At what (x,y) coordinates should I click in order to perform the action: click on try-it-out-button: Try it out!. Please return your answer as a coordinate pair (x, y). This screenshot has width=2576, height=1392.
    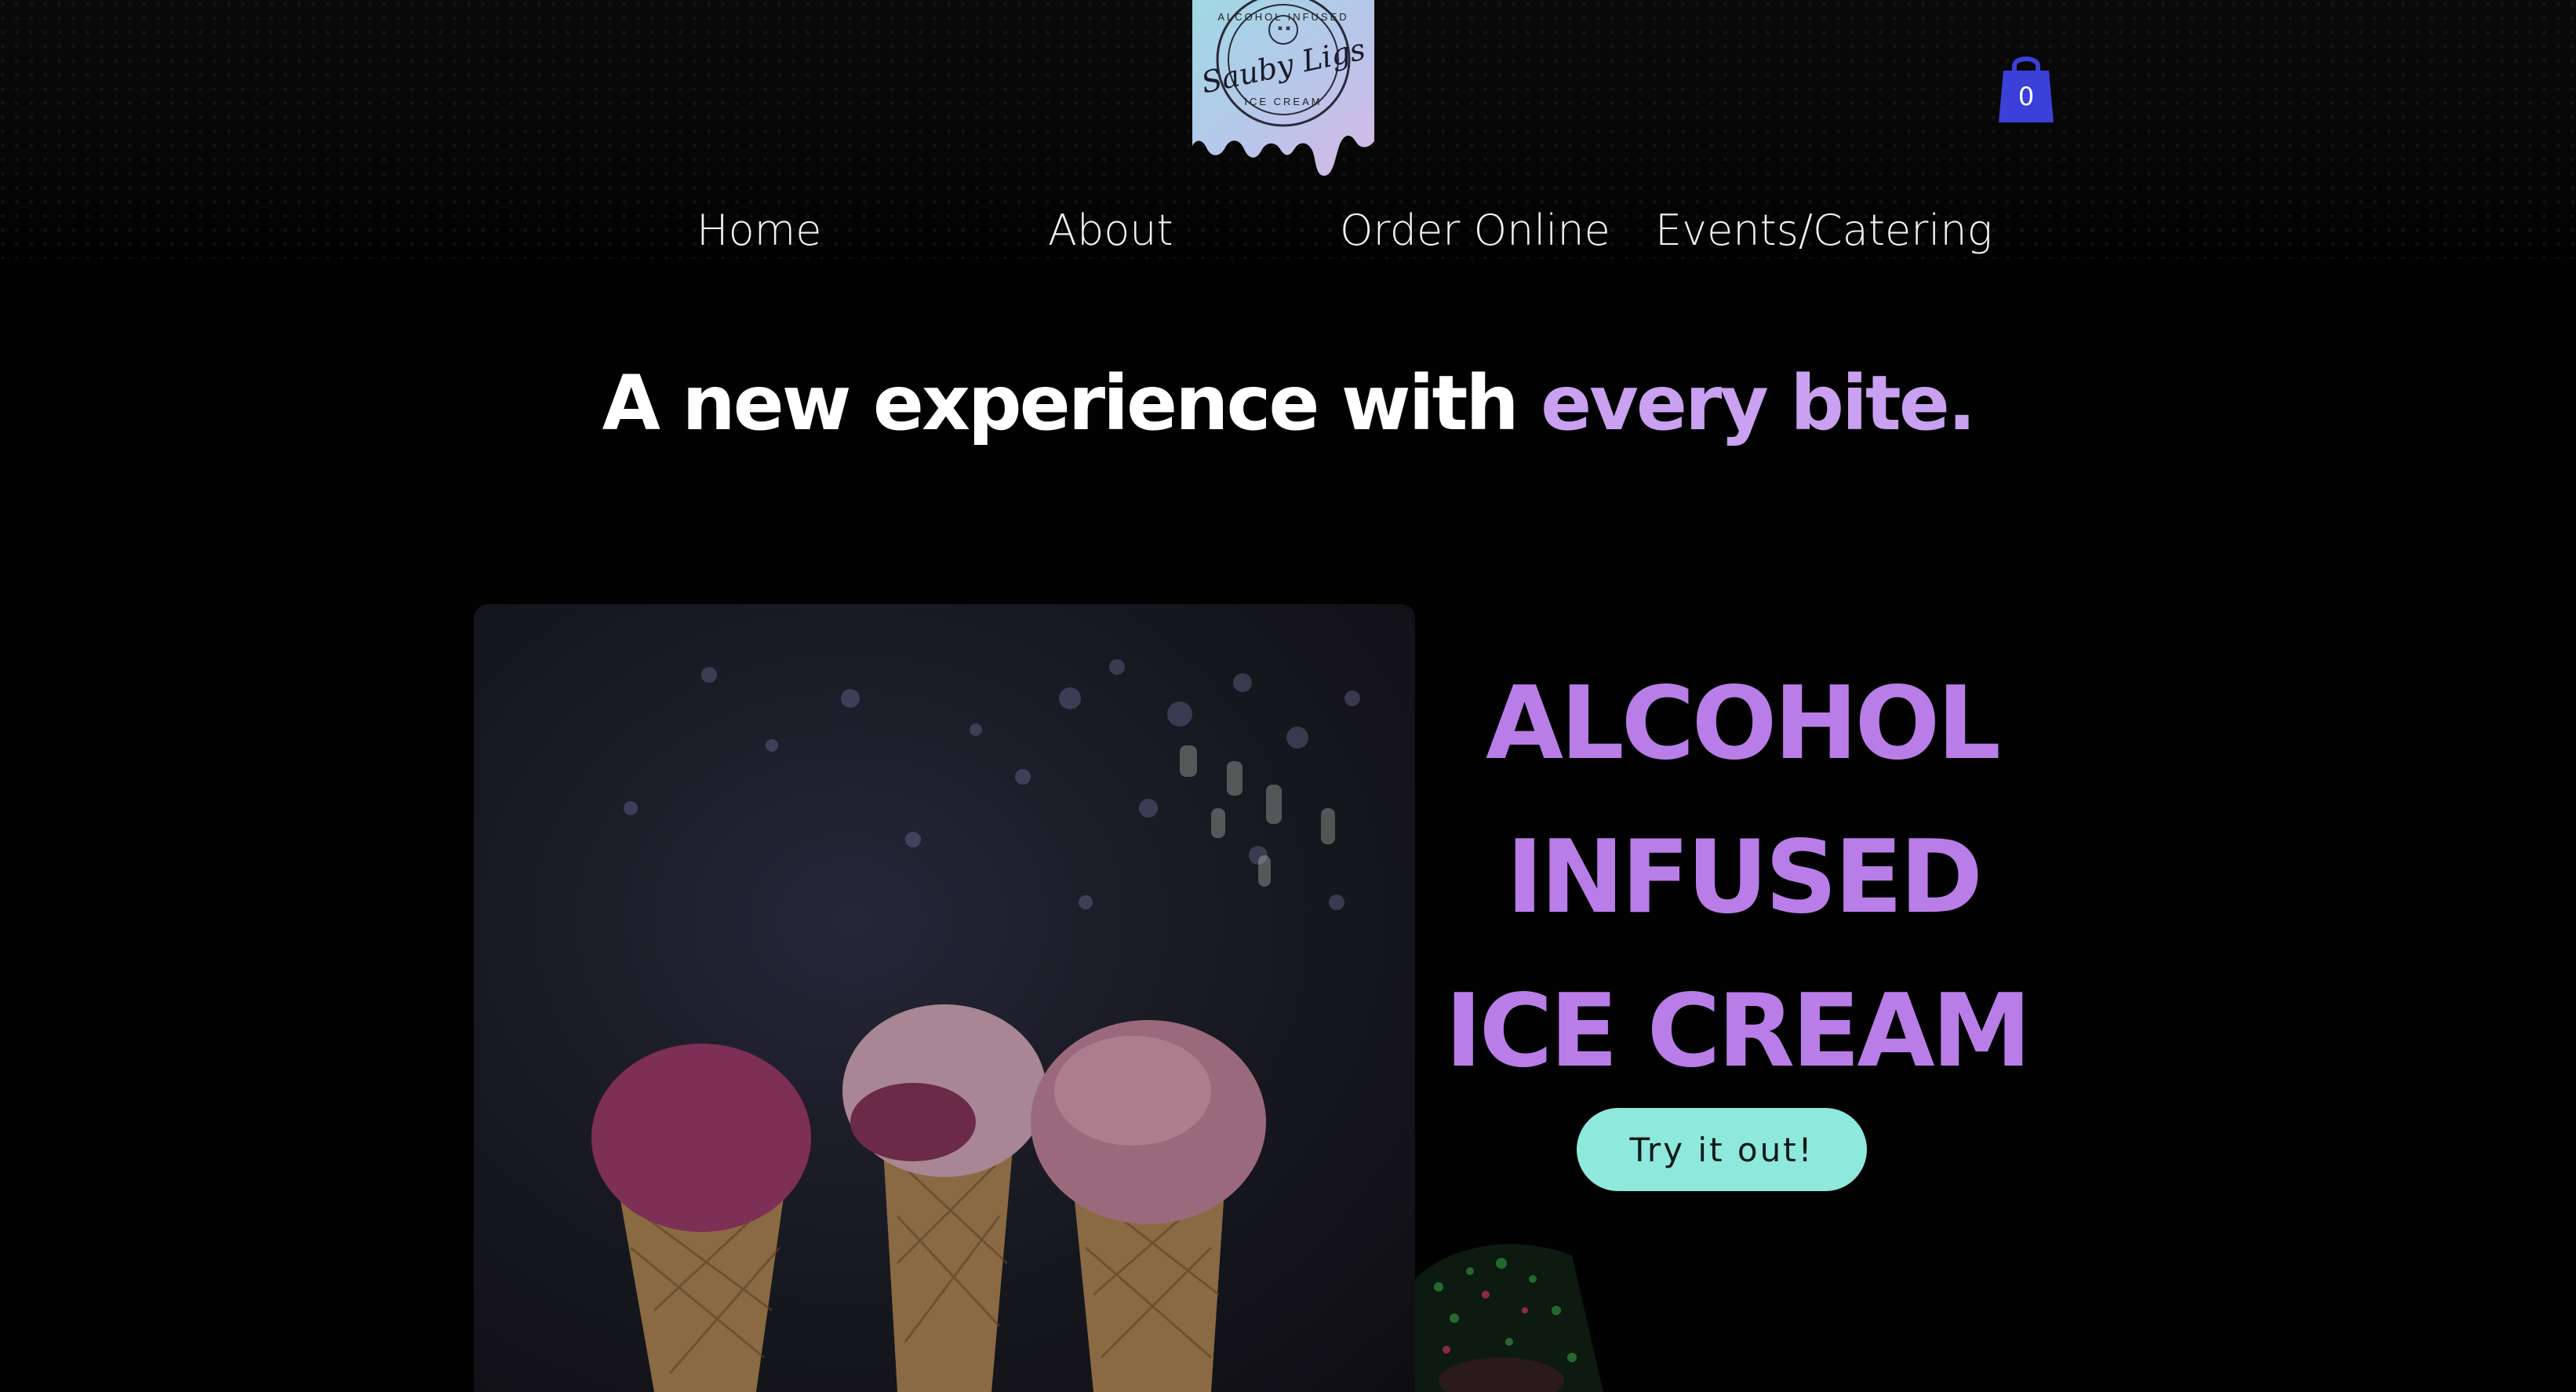
    Looking at the image, I should click on (1722, 1149).